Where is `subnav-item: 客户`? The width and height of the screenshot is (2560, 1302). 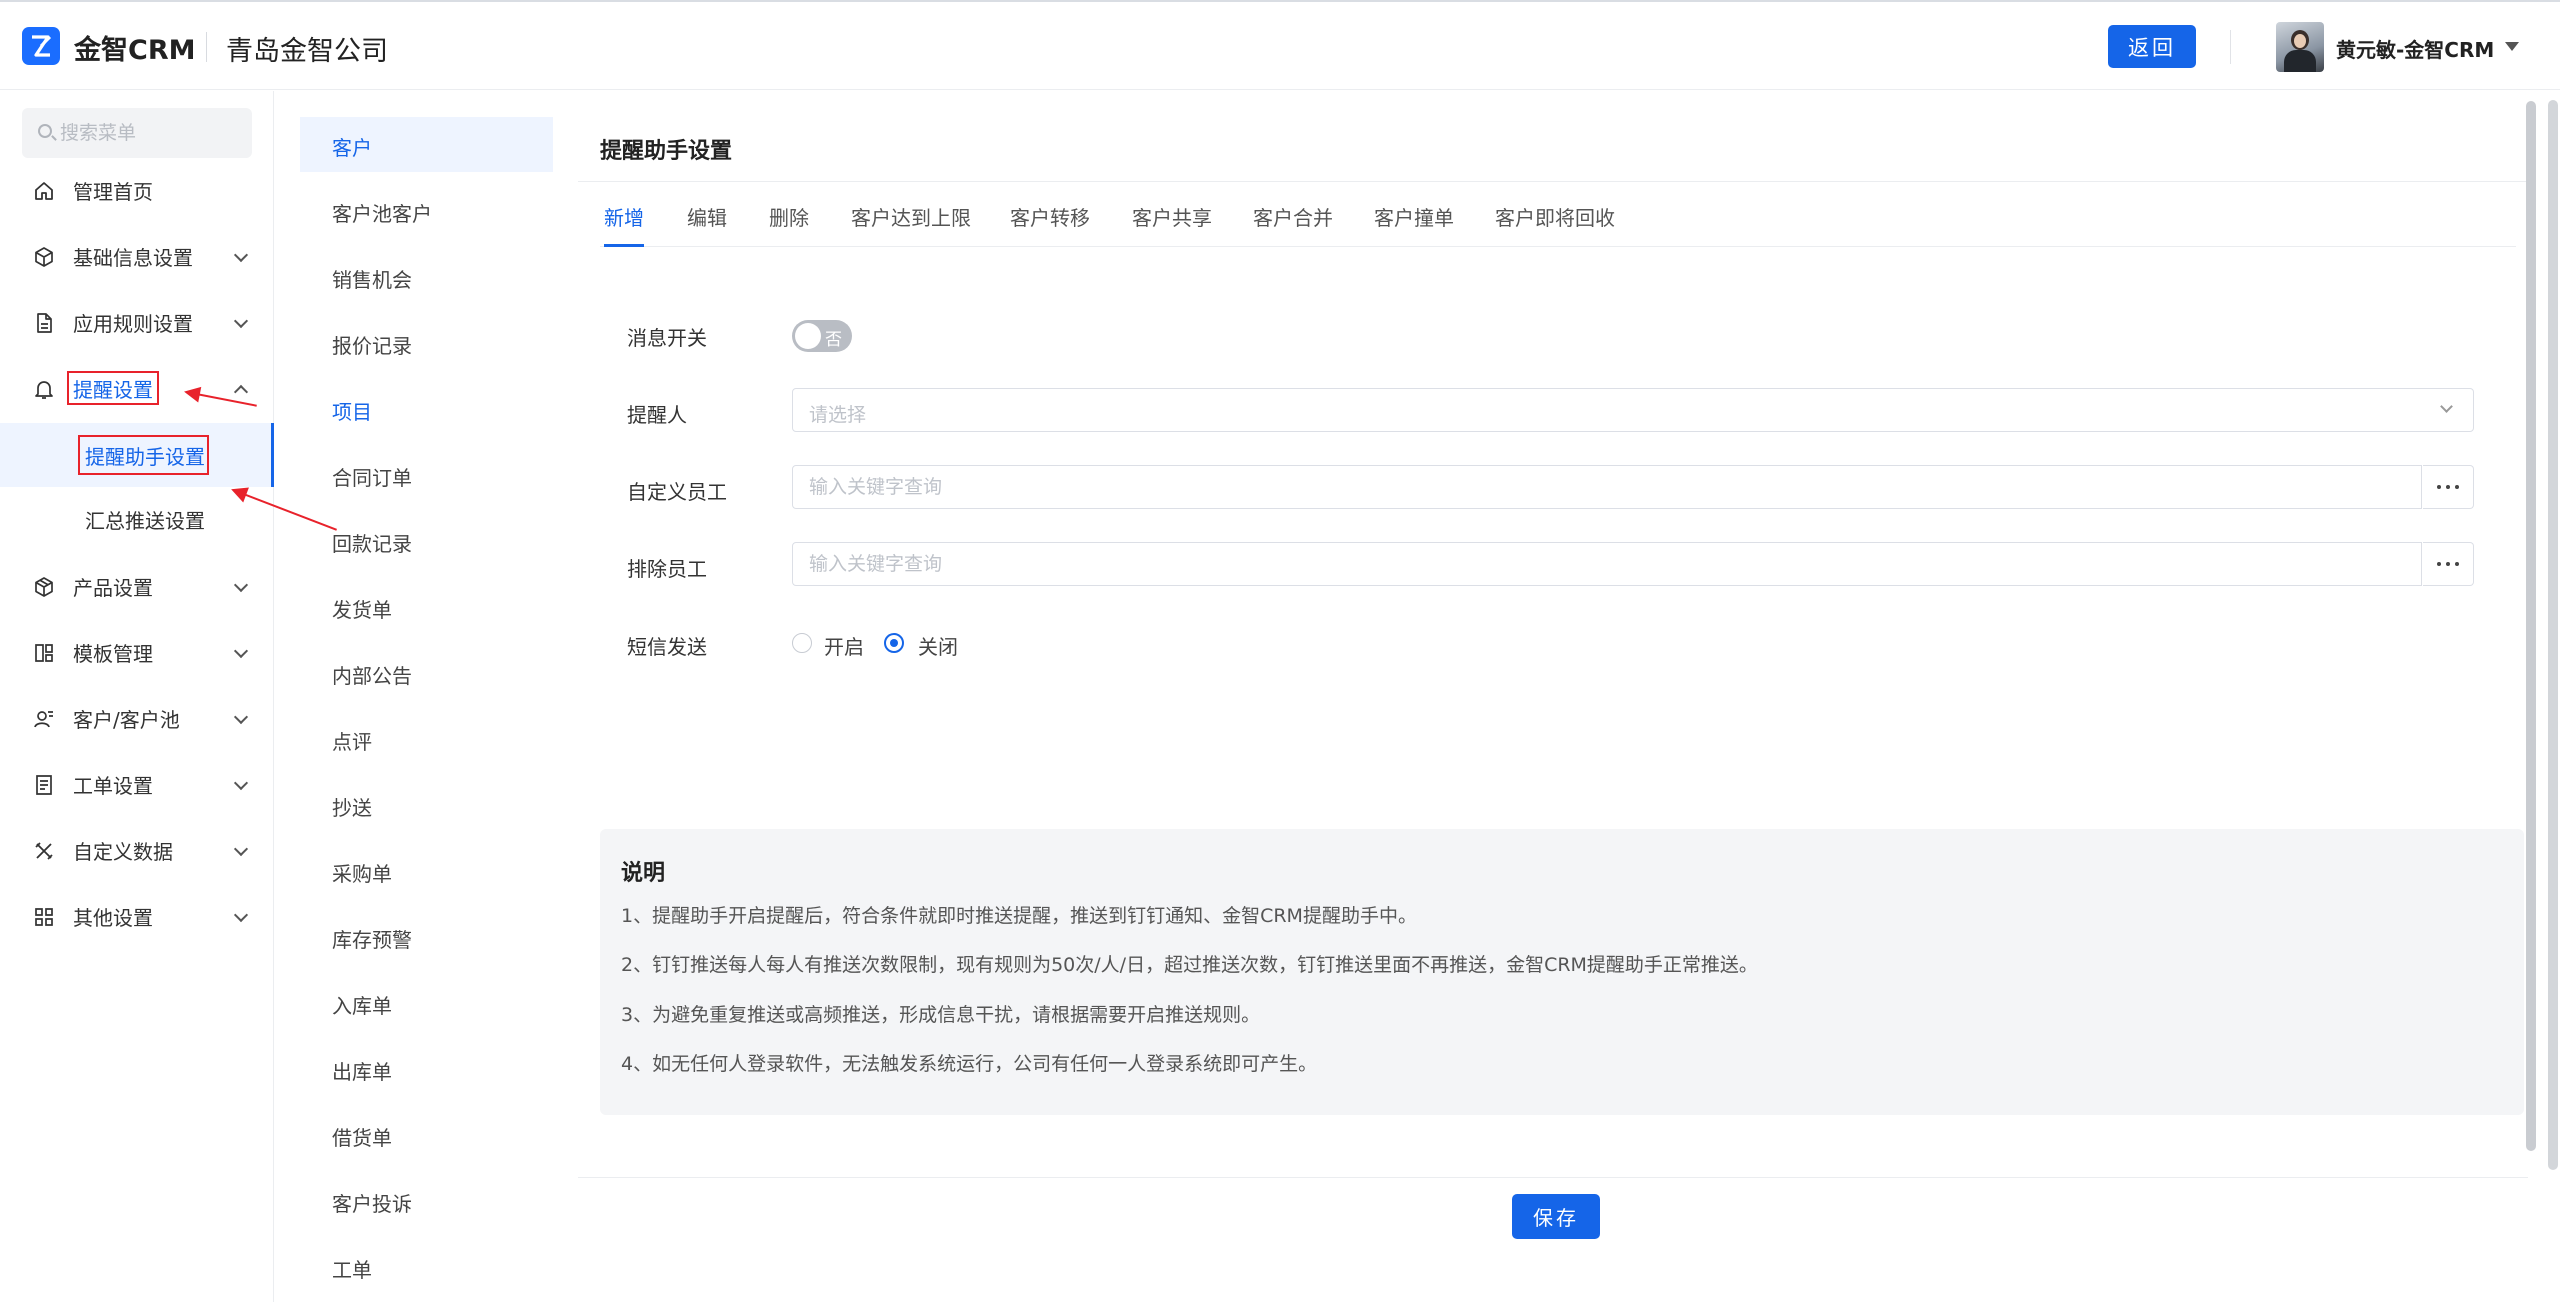
subnav-item: 客户 is located at coordinates (426, 144).